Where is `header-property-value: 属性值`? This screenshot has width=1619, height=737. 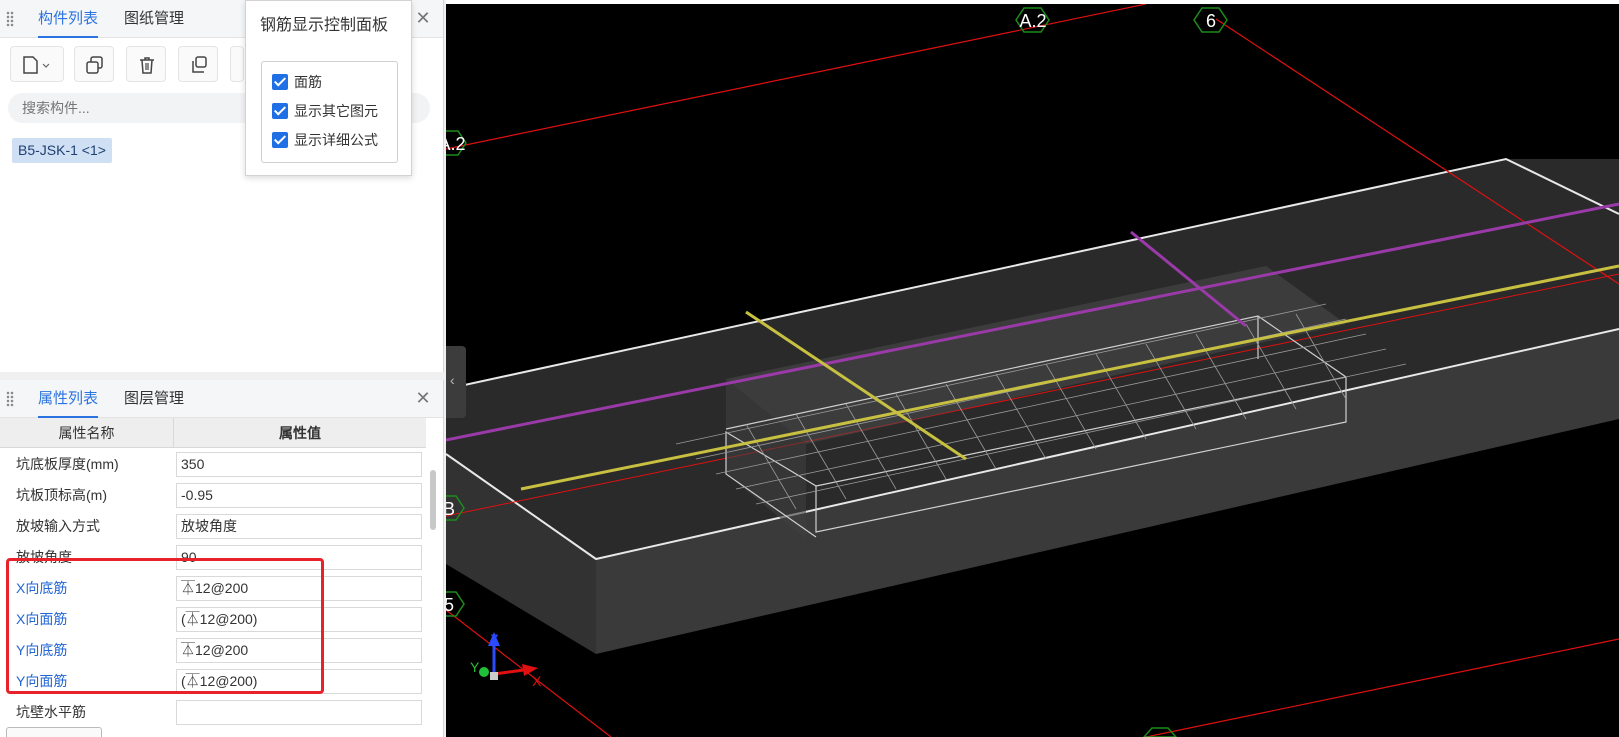
header-property-value: 属性值 is located at coordinates (300, 433).